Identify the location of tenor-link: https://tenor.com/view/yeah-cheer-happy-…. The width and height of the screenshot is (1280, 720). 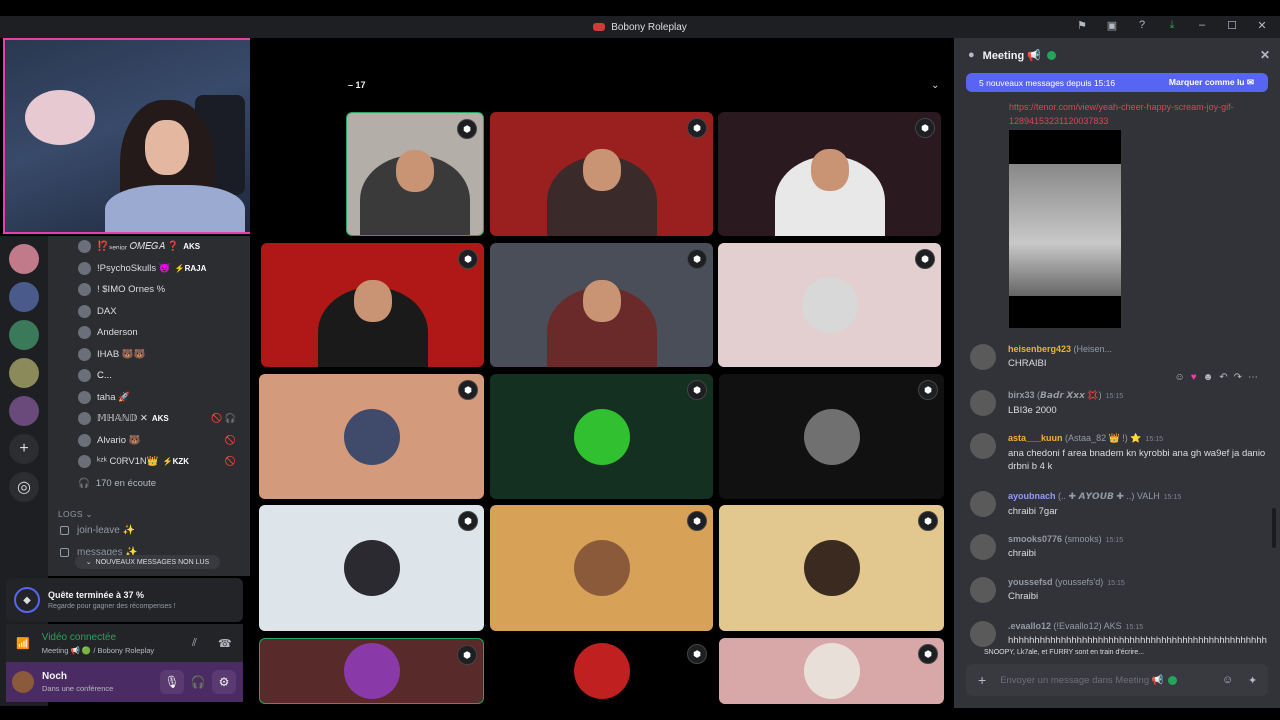
(1129, 114).